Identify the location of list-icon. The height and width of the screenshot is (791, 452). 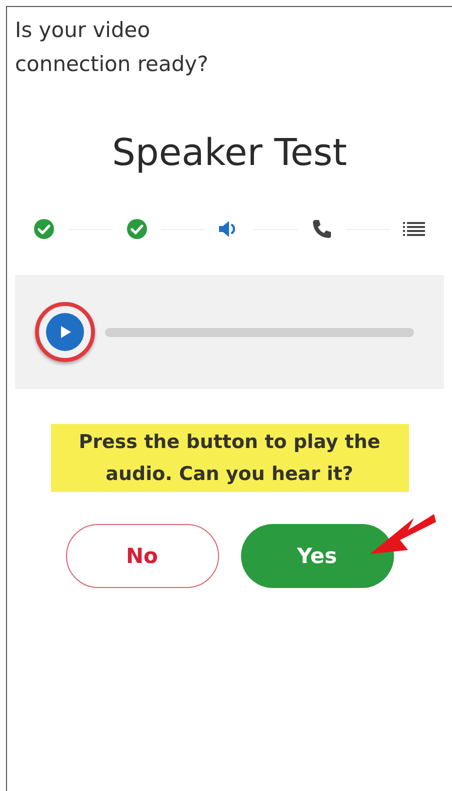
(414, 229).